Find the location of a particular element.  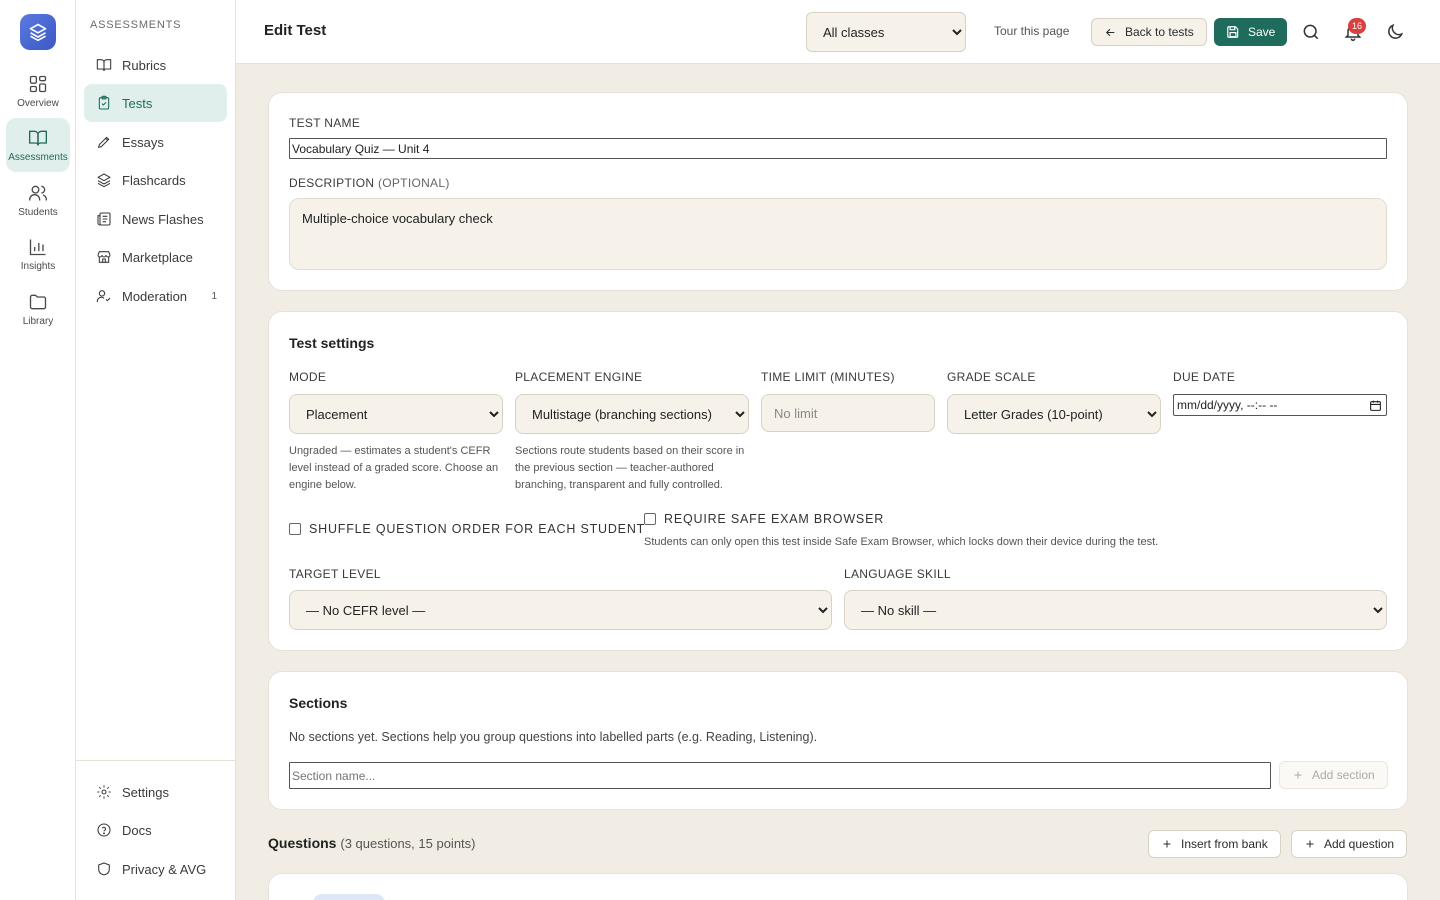

description-optional-tag: (OPTIONAL) is located at coordinates (413, 183).